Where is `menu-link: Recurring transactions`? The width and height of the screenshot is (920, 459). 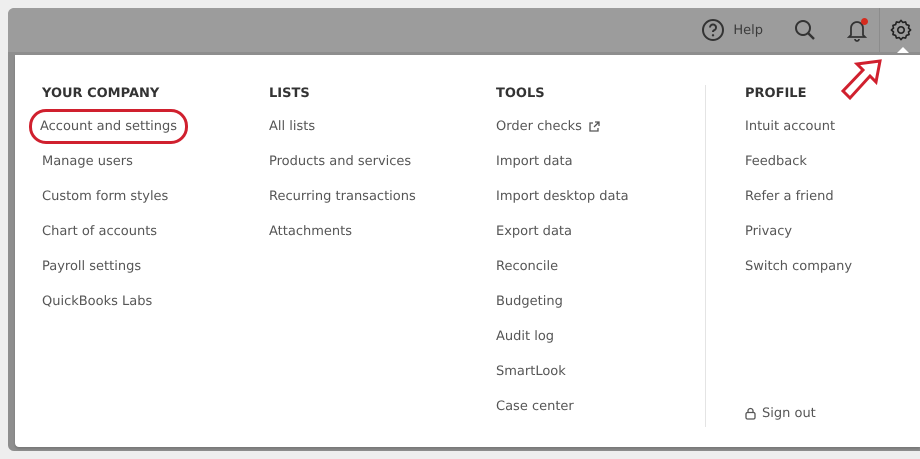 menu-link: Recurring transactions is located at coordinates (342, 196).